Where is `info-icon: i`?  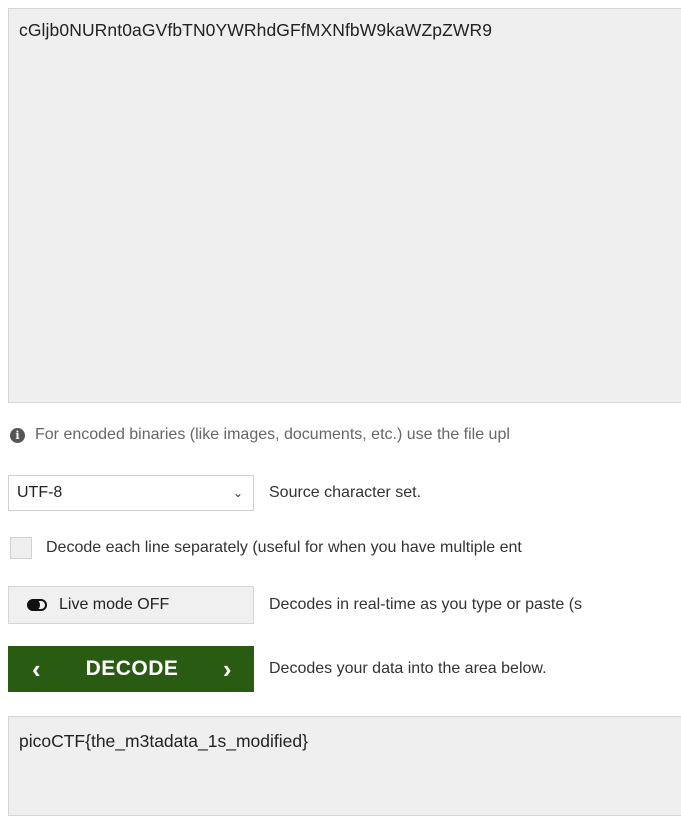 info-icon: i is located at coordinates (17, 435).